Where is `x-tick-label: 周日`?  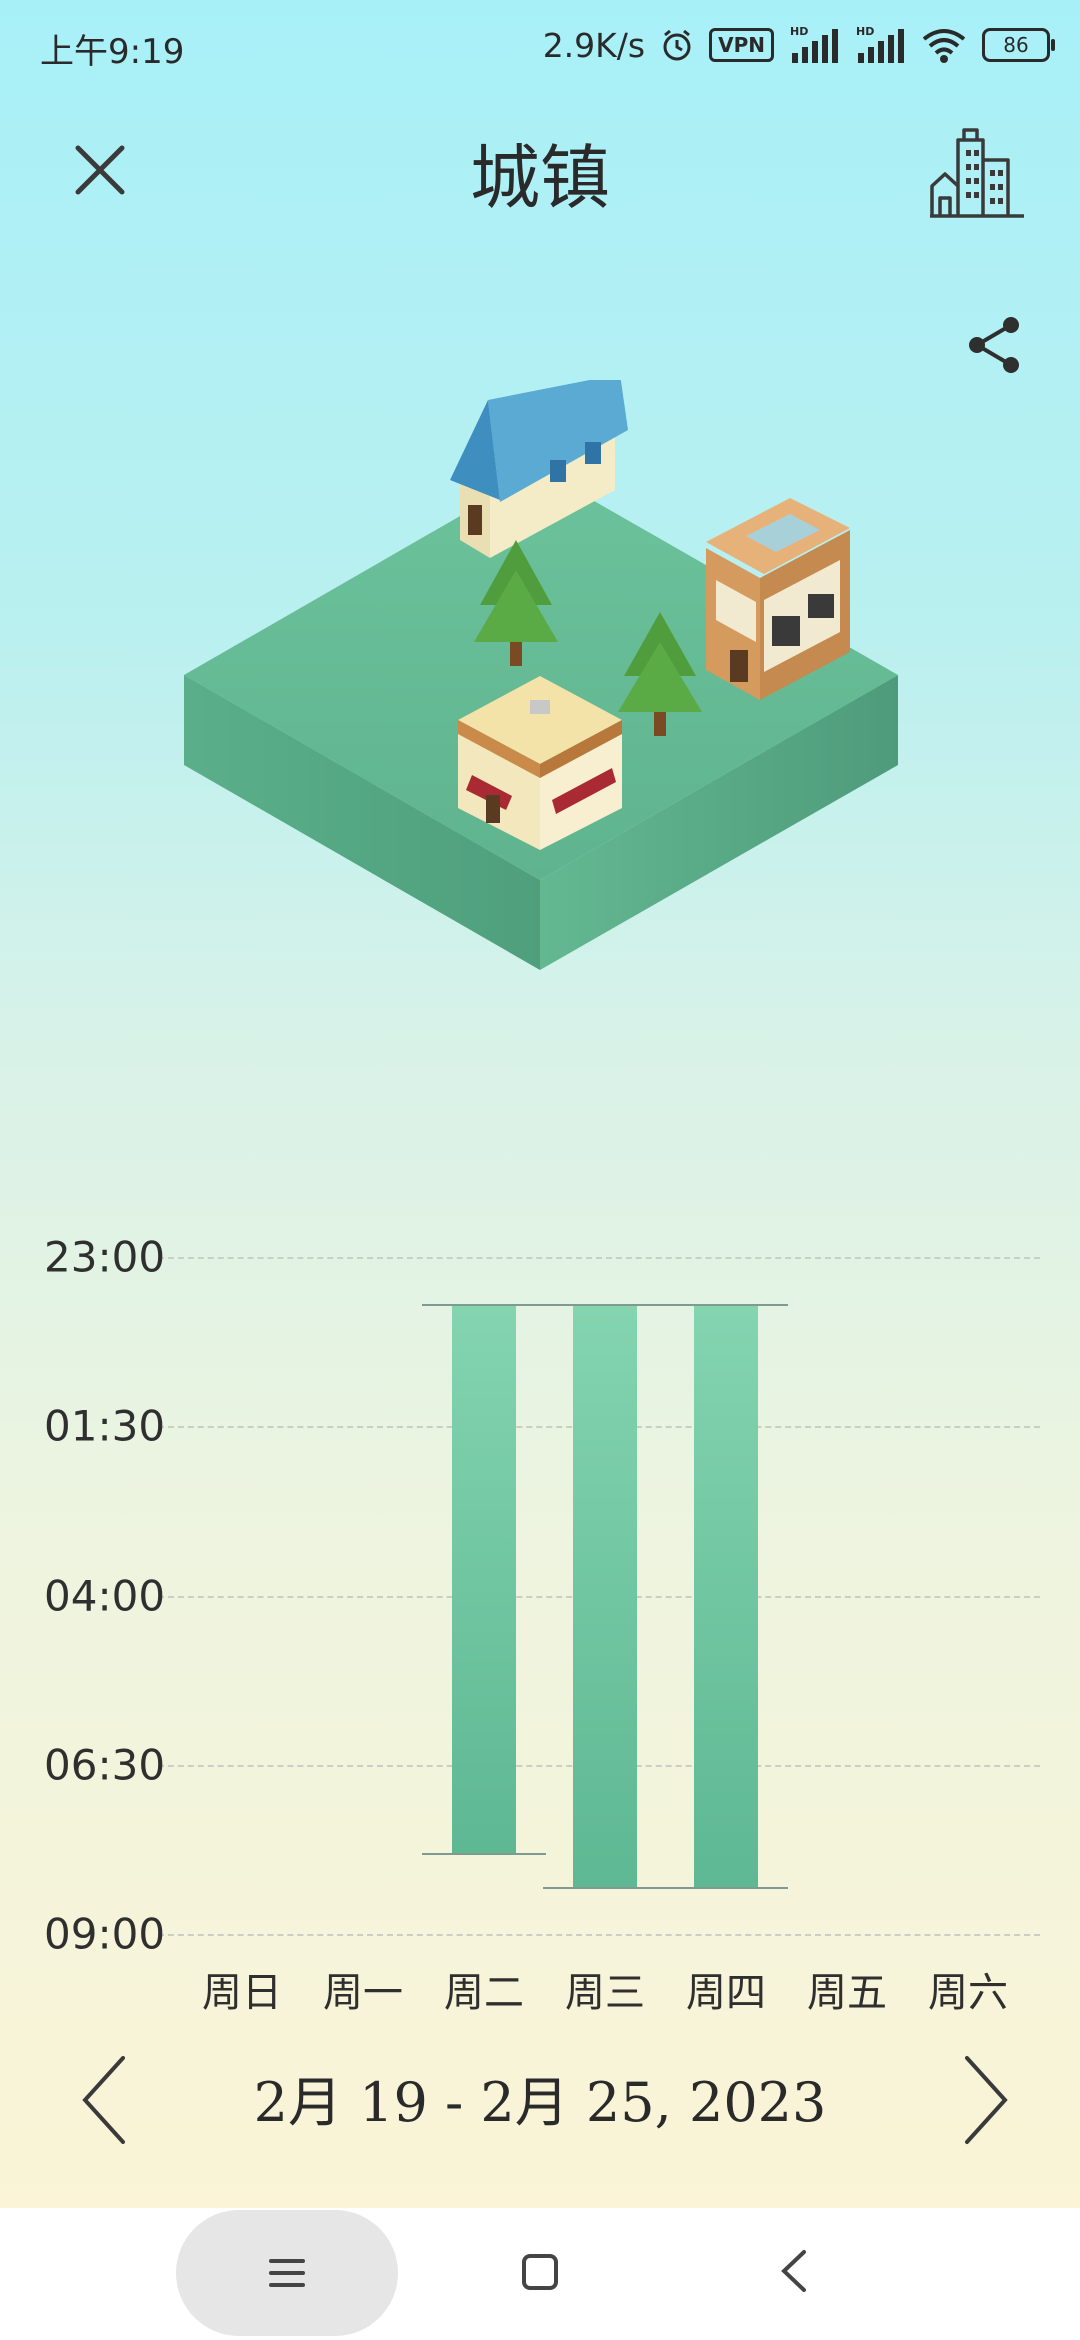
x-tick-label: 周日 is located at coordinates (242, 1993).